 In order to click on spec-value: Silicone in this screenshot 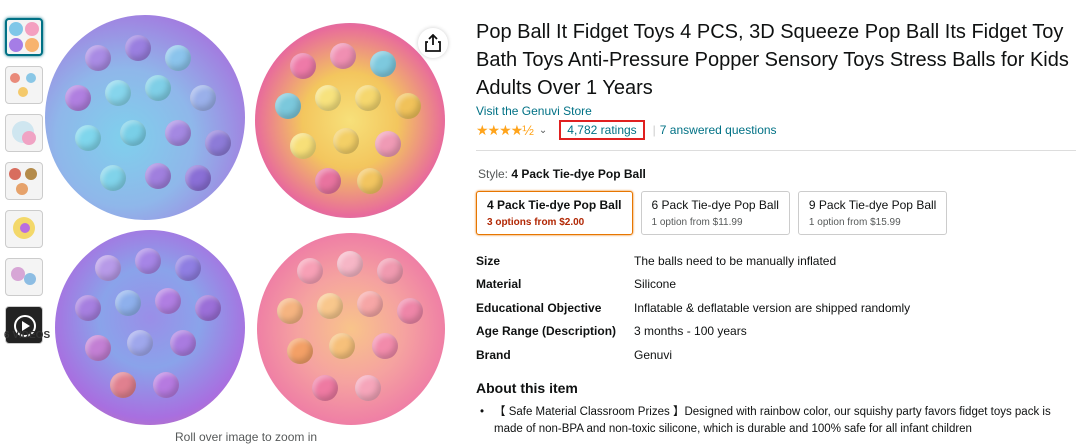, I will do `click(655, 284)`.